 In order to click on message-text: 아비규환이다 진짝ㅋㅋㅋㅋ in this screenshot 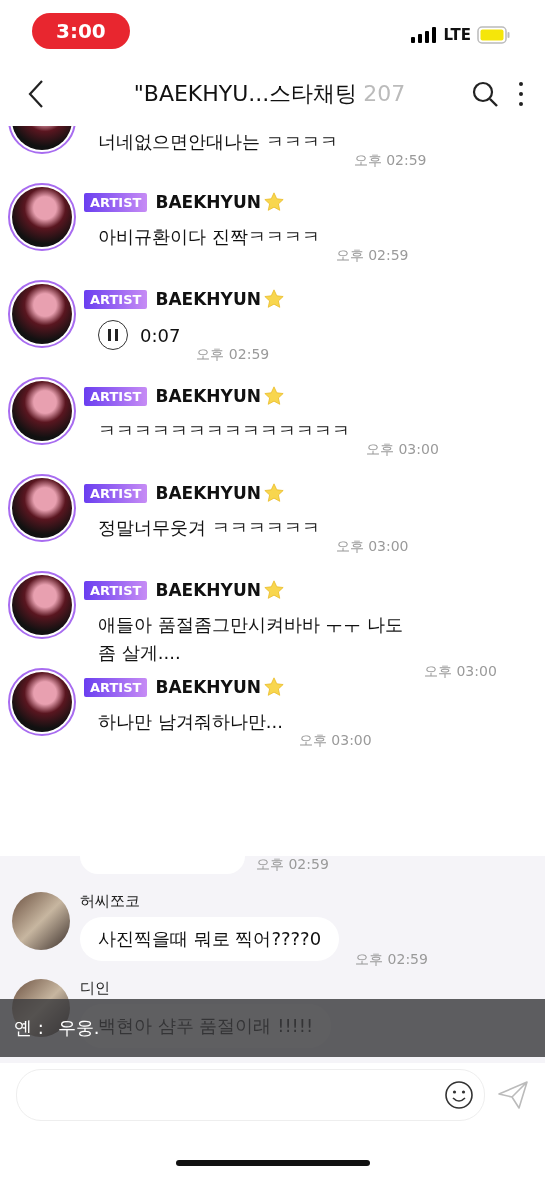, I will do `click(209, 237)`.